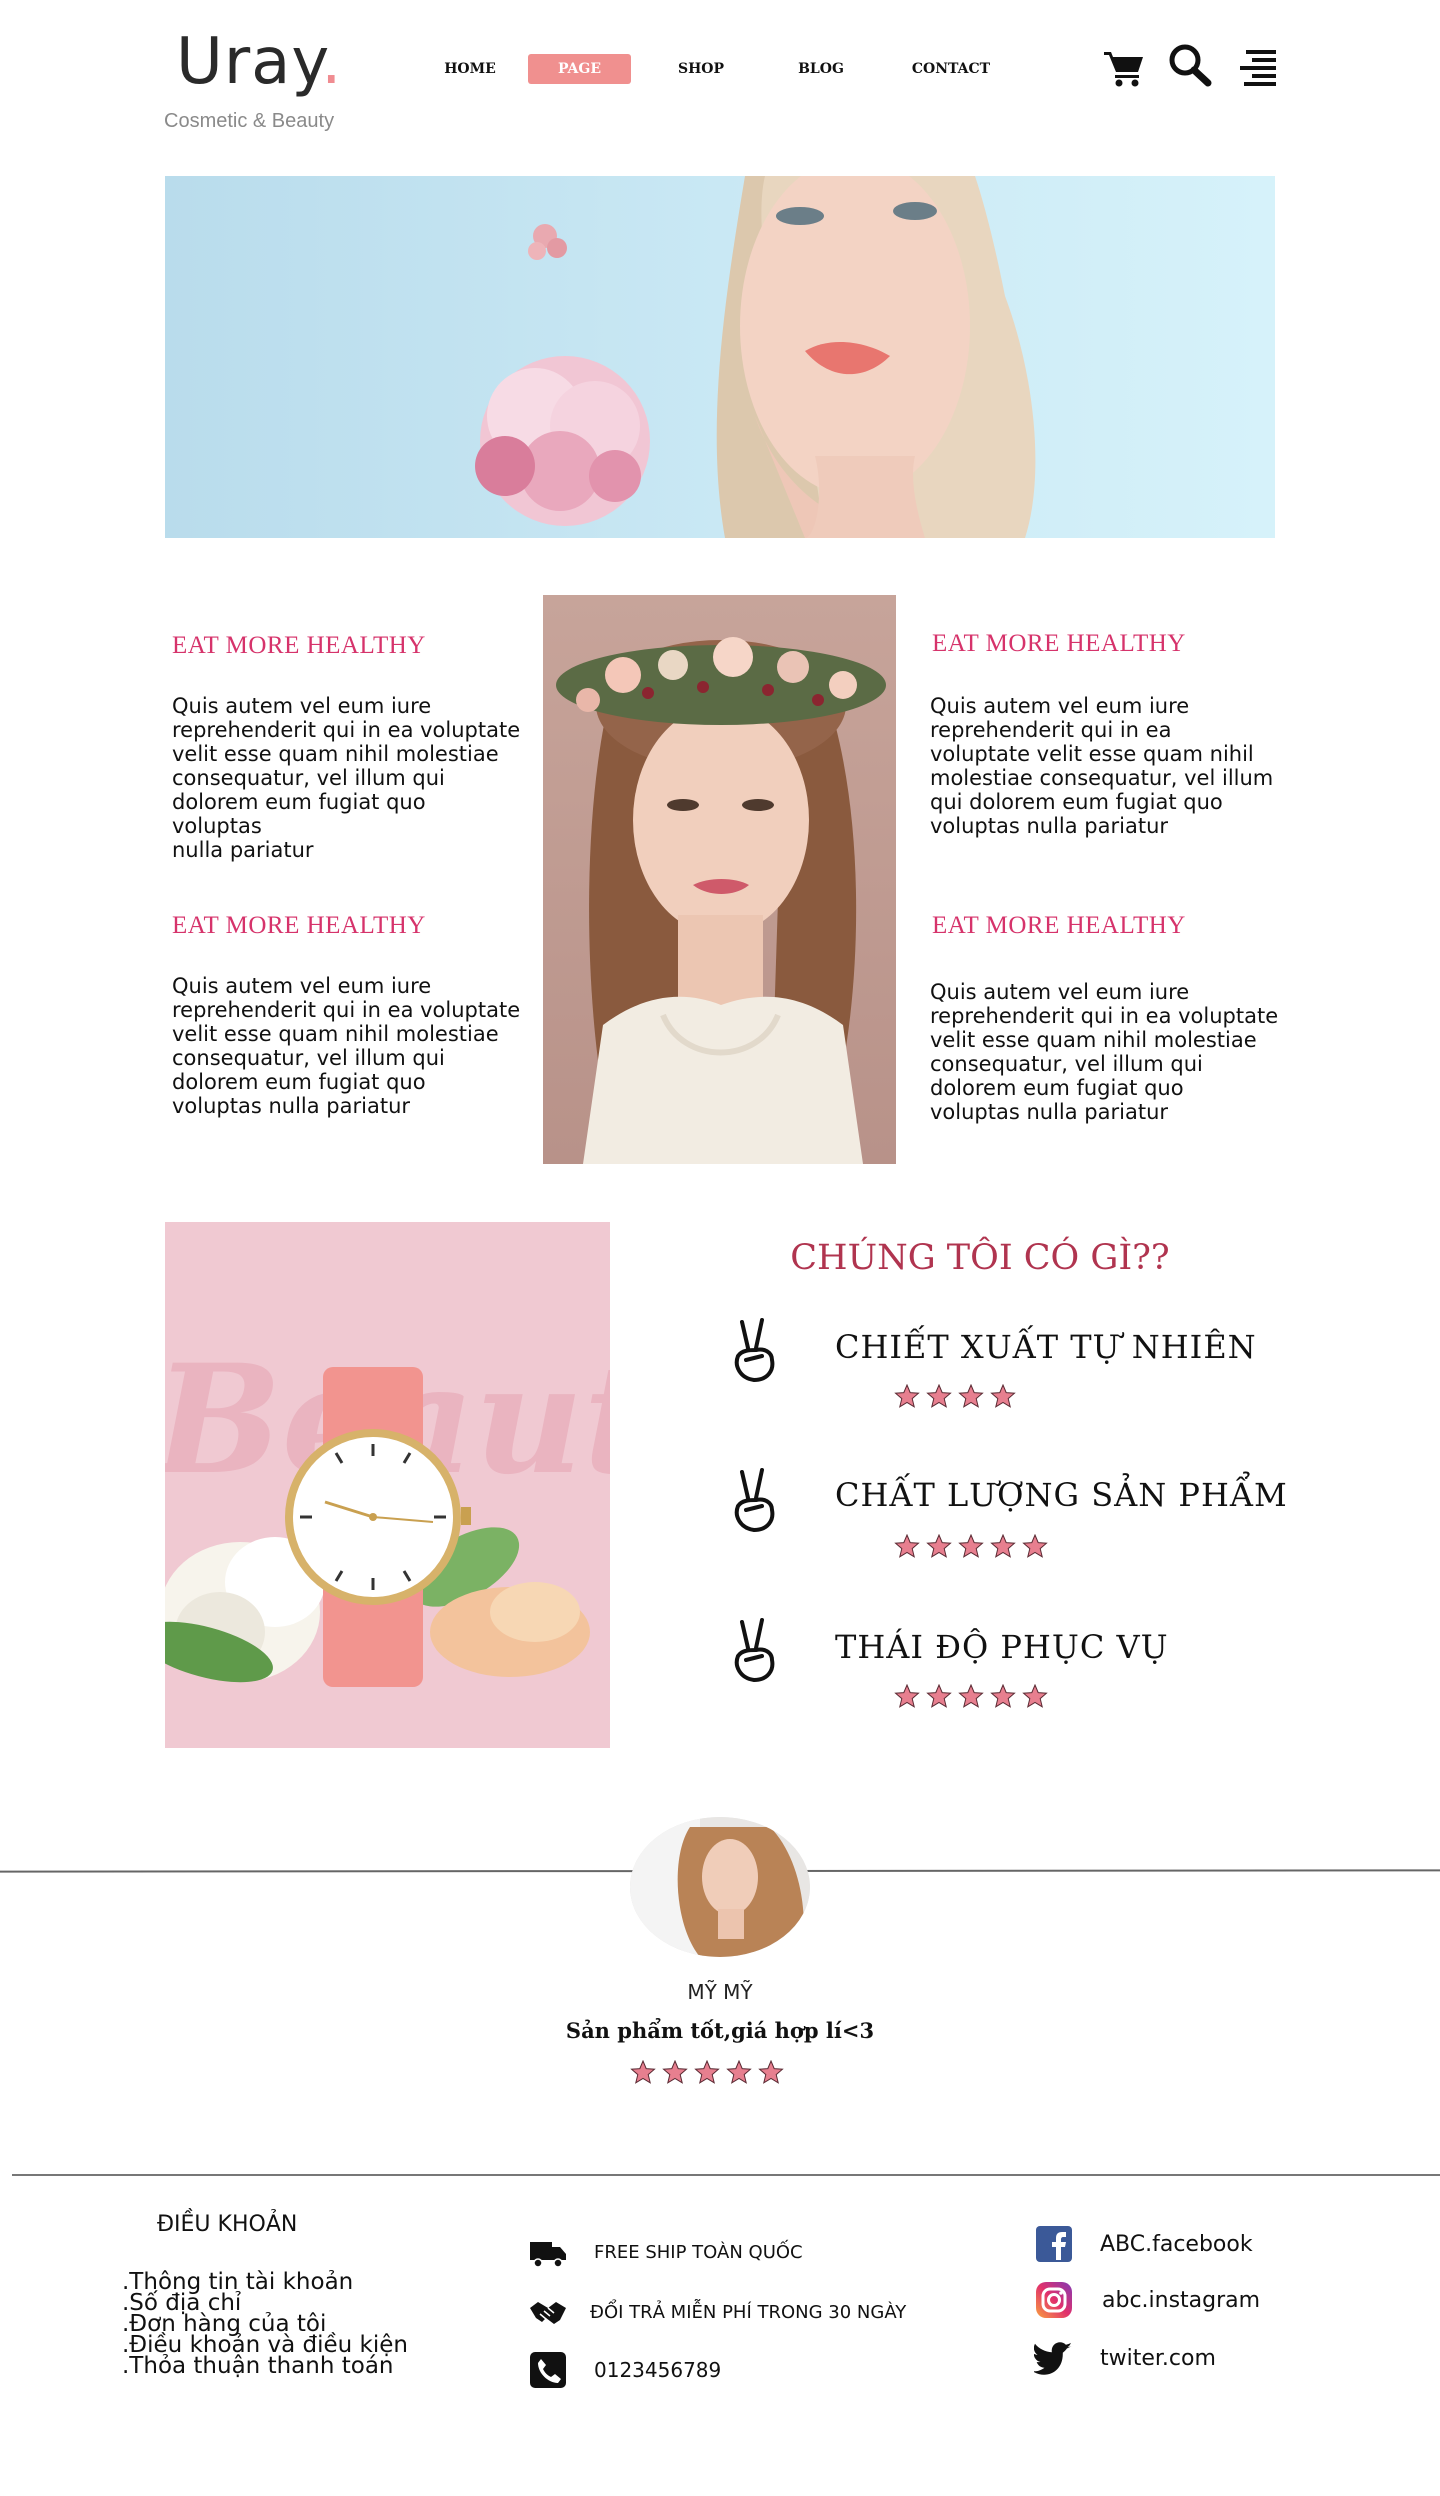 The width and height of the screenshot is (1440, 2496). I want to click on customer-name: MỸ MỸ, so click(720, 1992).